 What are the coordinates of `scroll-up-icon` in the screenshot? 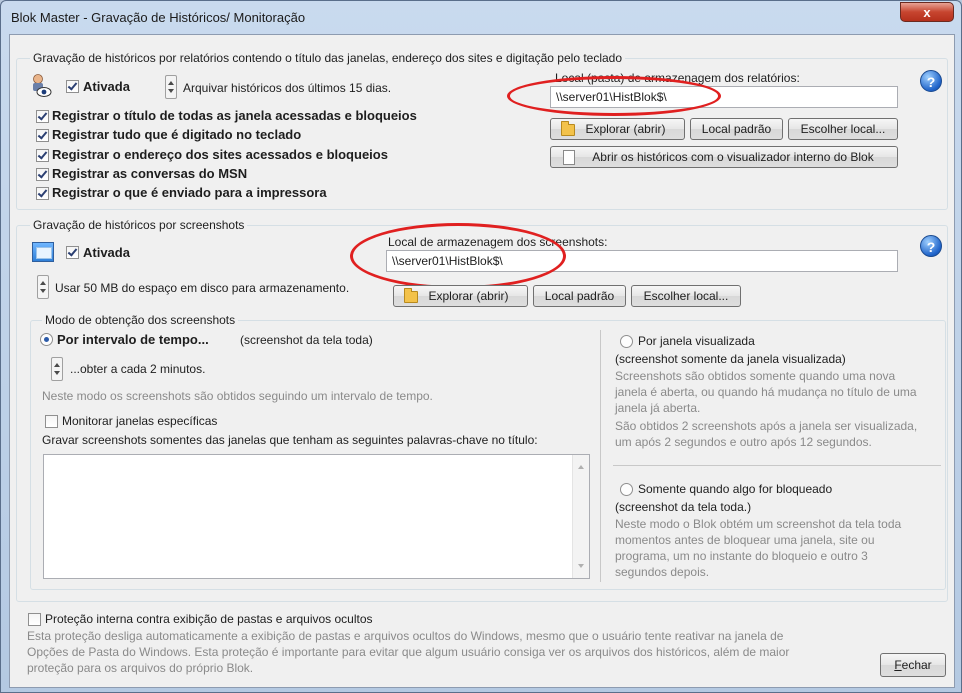 It's located at (581, 467).